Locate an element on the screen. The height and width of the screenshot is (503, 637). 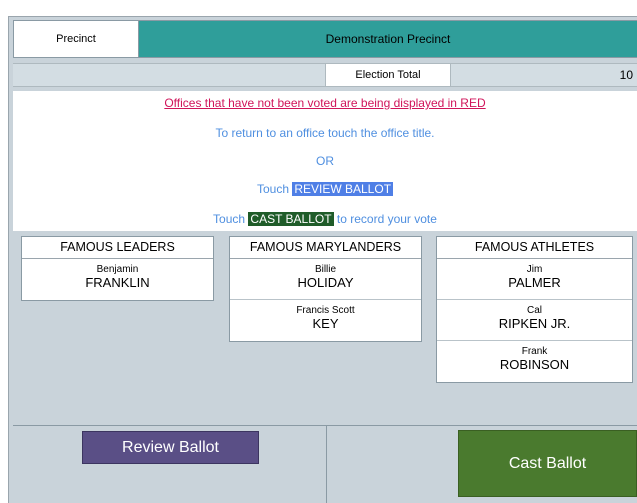
candidate-selection: Jim PALMER is located at coordinates (534, 279).